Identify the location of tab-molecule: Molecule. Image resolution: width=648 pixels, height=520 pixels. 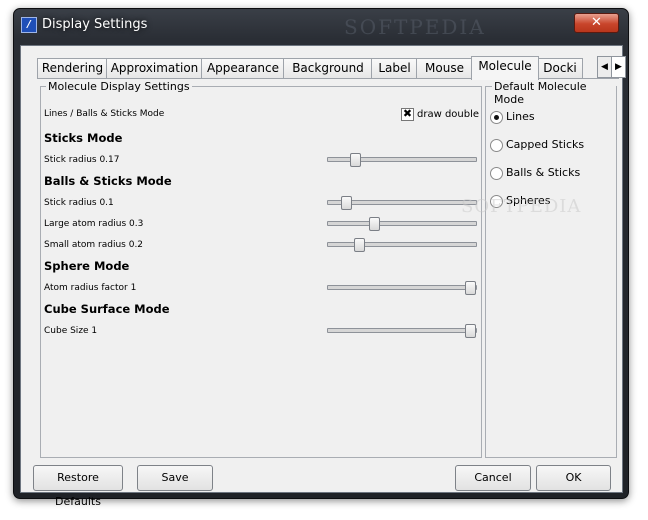
(505, 68).